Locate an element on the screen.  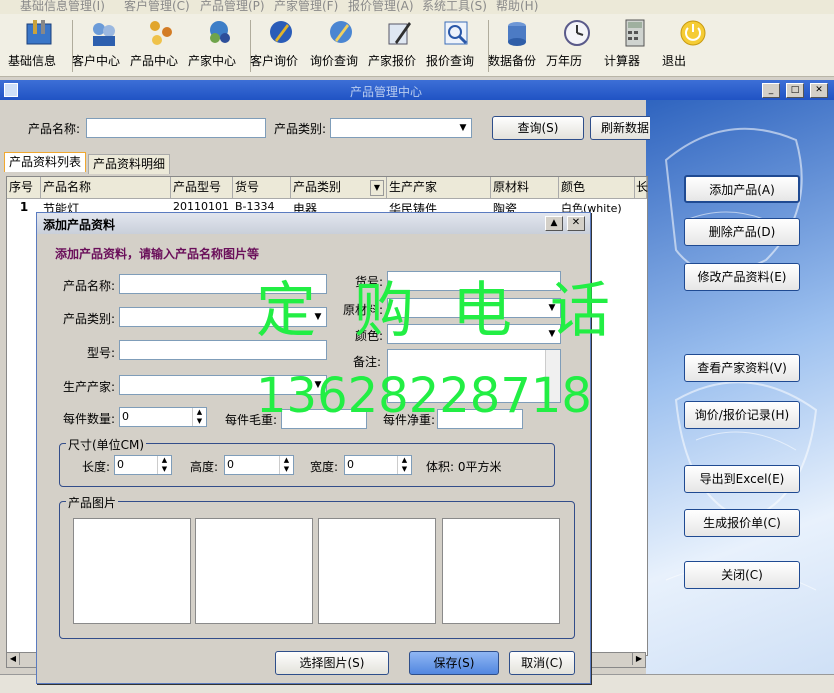
size-group-title: 尺寸(单位CM) is located at coordinates (106, 444).